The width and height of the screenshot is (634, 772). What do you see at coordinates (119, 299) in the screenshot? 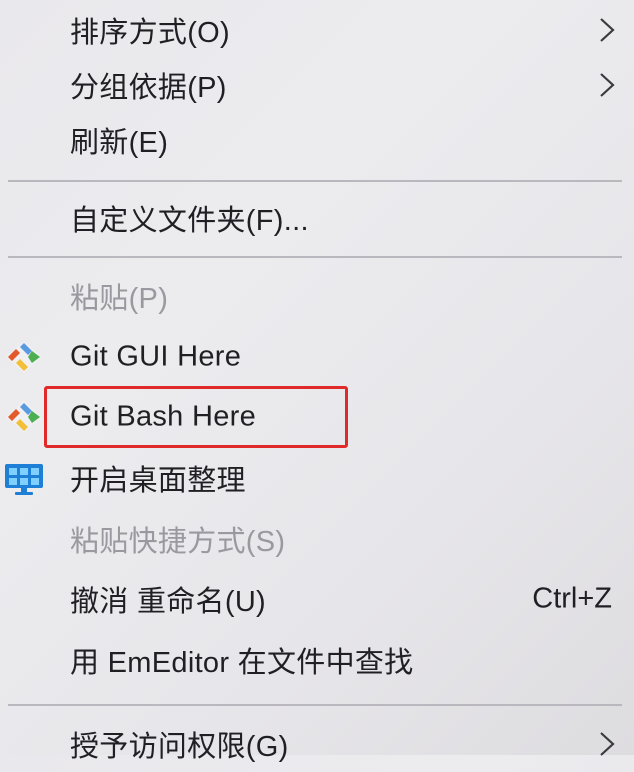
I see `menu-item-label: 粘贴(P)` at bounding box center [119, 299].